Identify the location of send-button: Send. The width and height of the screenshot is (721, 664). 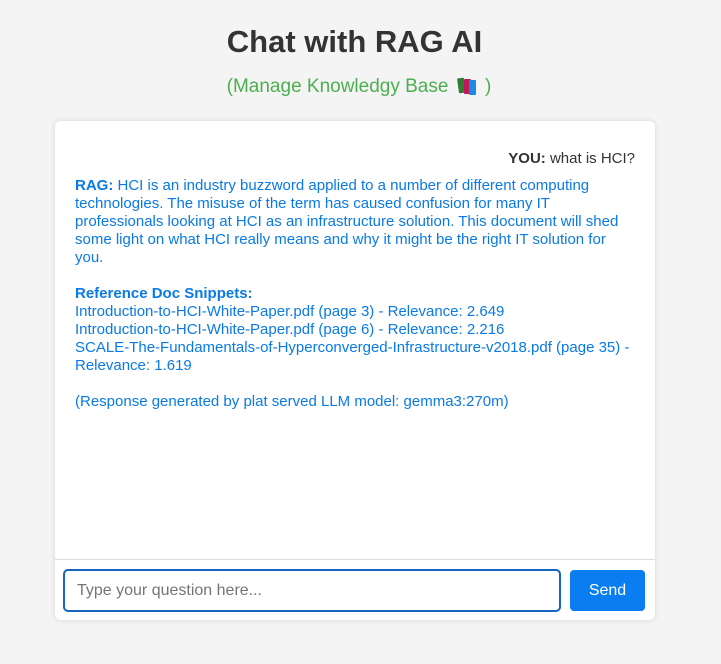
(607, 590).